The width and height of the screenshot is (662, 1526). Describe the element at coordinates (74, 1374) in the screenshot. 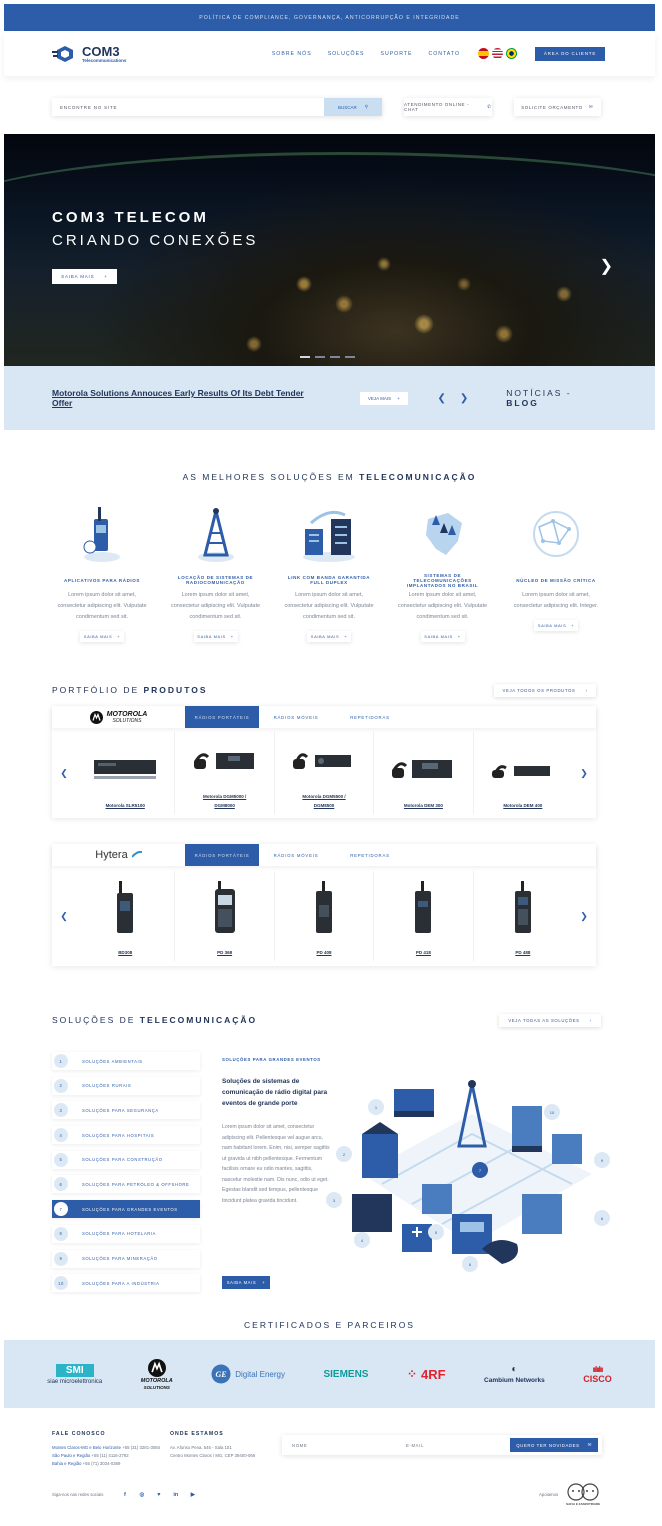

I see `partner-siae: SMI siae microelettronica` at that location.